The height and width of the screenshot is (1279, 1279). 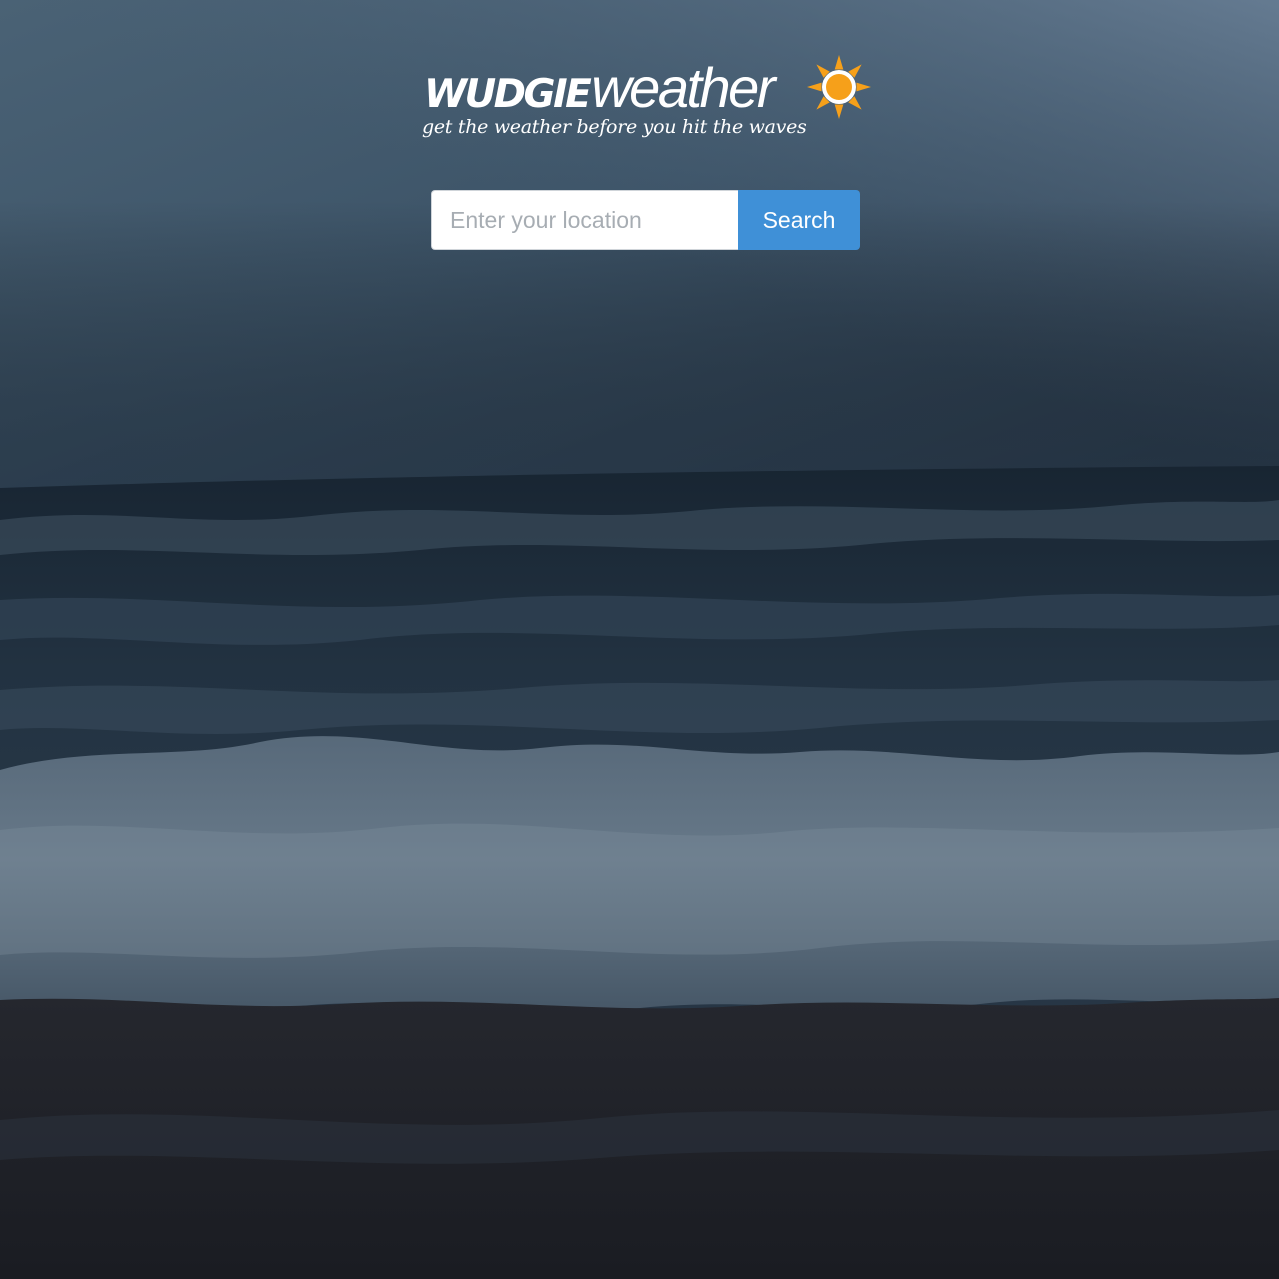 What do you see at coordinates (683, 87) in the screenshot?
I see `logo-light-text: weather` at bounding box center [683, 87].